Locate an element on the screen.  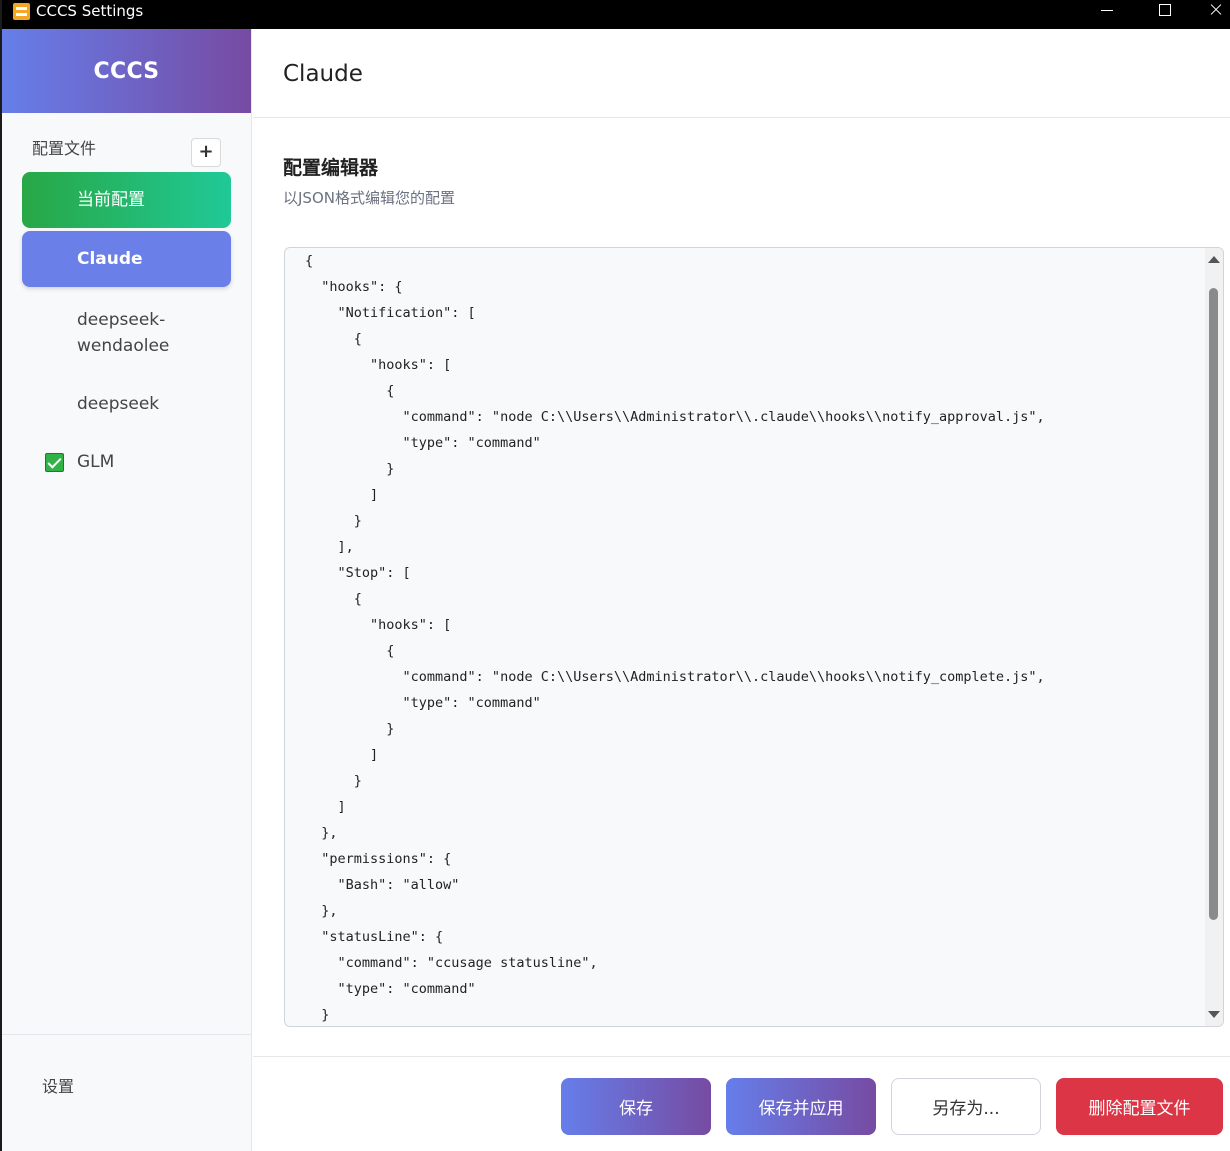
sidebar-item-glm: GLM is located at coordinates (126, 462).